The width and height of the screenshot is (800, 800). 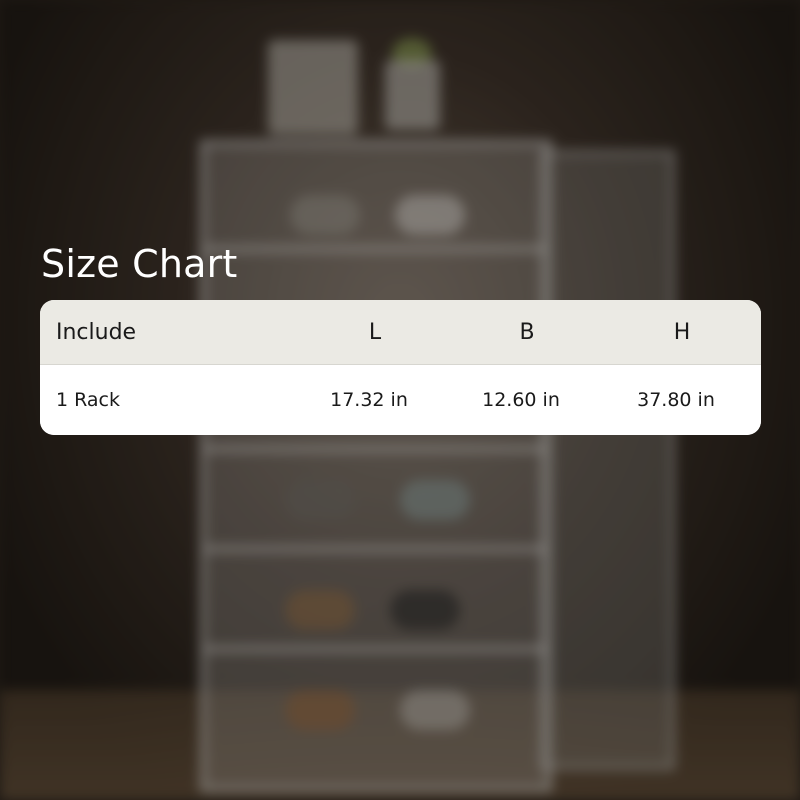 I want to click on cell-length: 17.32 in, so click(x=369, y=400).